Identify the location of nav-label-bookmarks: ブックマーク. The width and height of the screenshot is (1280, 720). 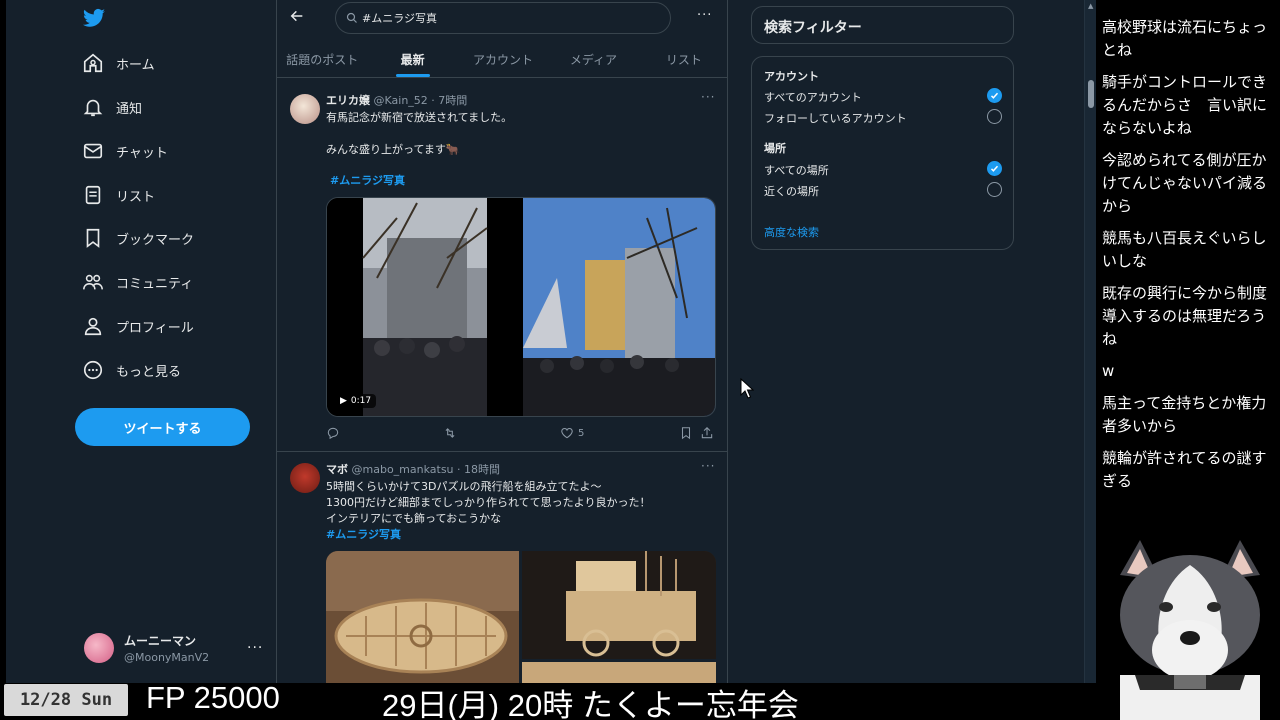
(155, 240).